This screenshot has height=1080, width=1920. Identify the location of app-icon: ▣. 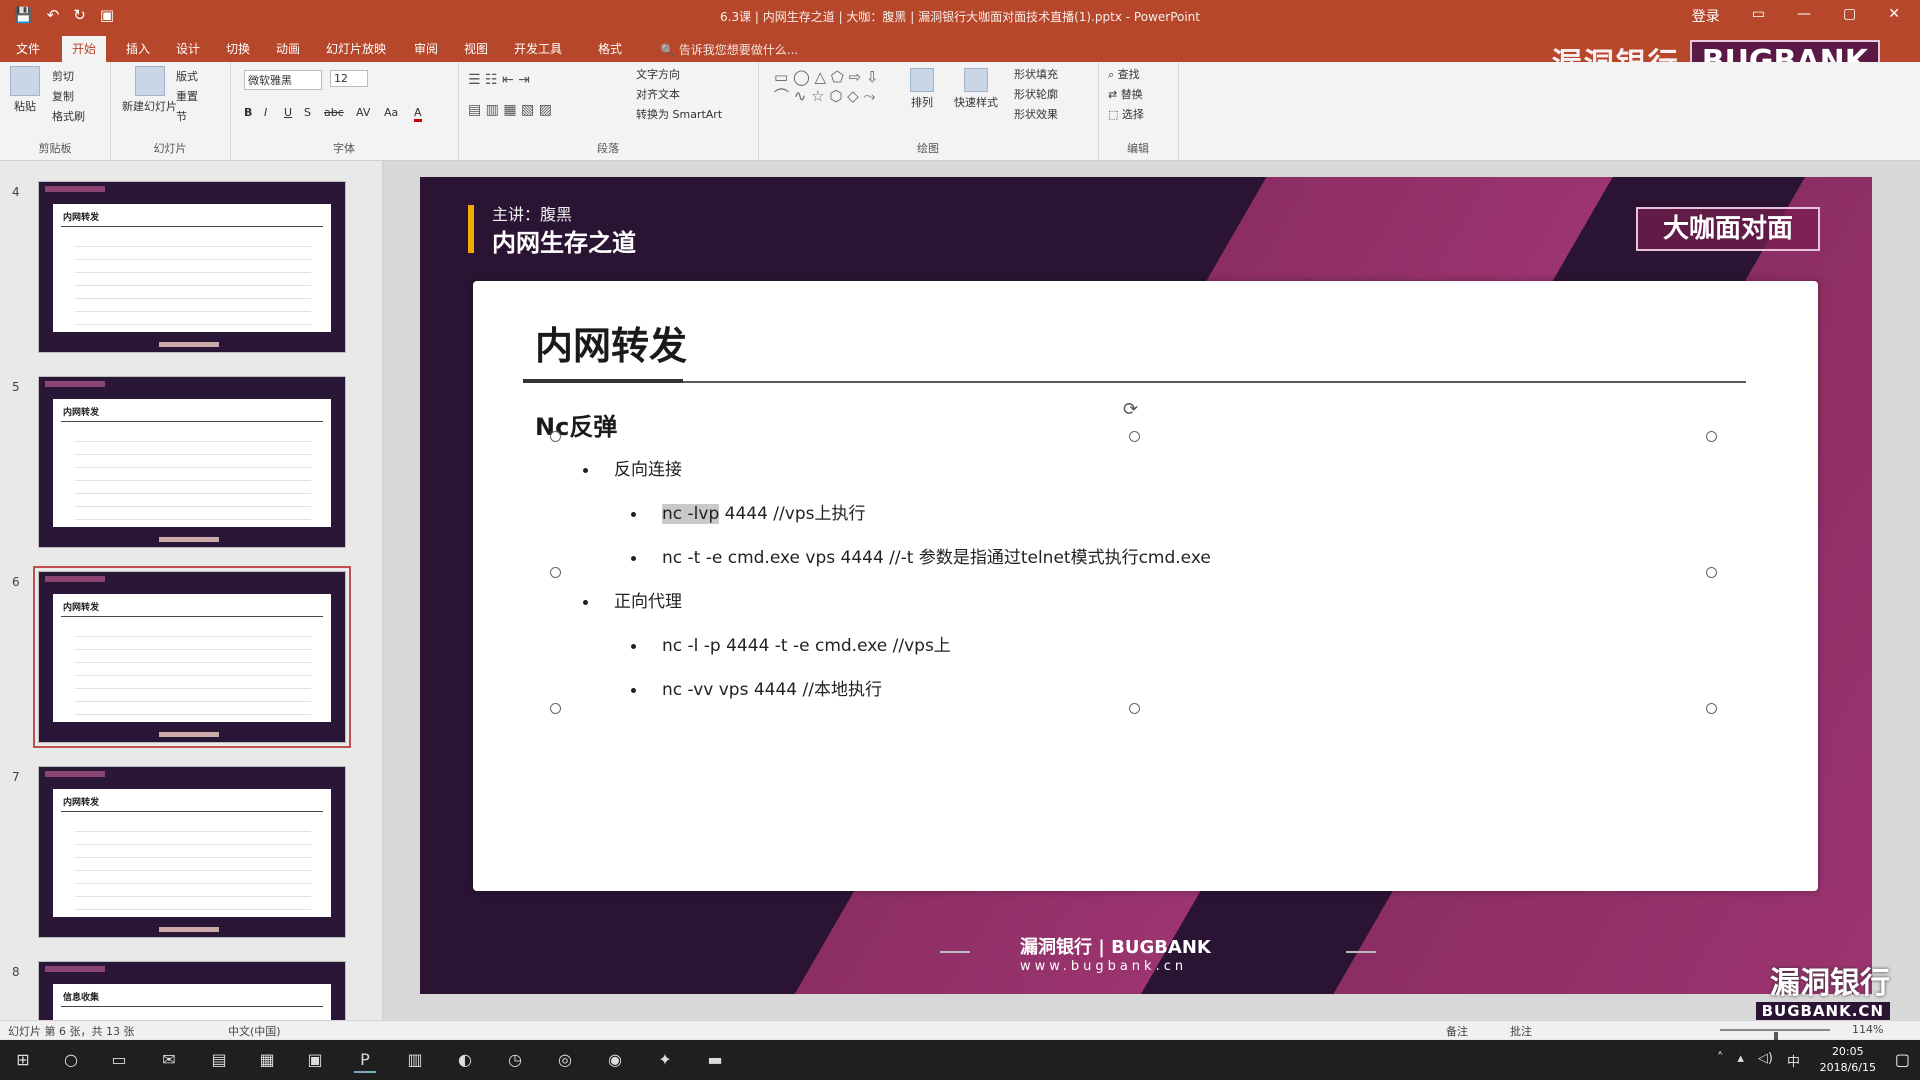
(315, 1060).